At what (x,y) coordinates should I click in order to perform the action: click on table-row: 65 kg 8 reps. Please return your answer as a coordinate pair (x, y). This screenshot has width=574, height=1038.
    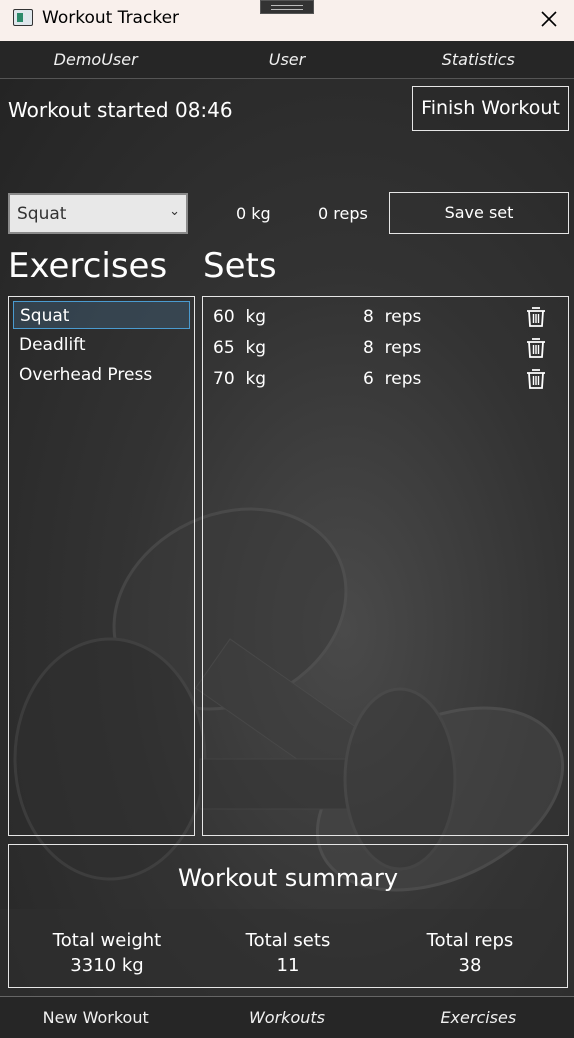
    Looking at the image, I should click on (386, 349).